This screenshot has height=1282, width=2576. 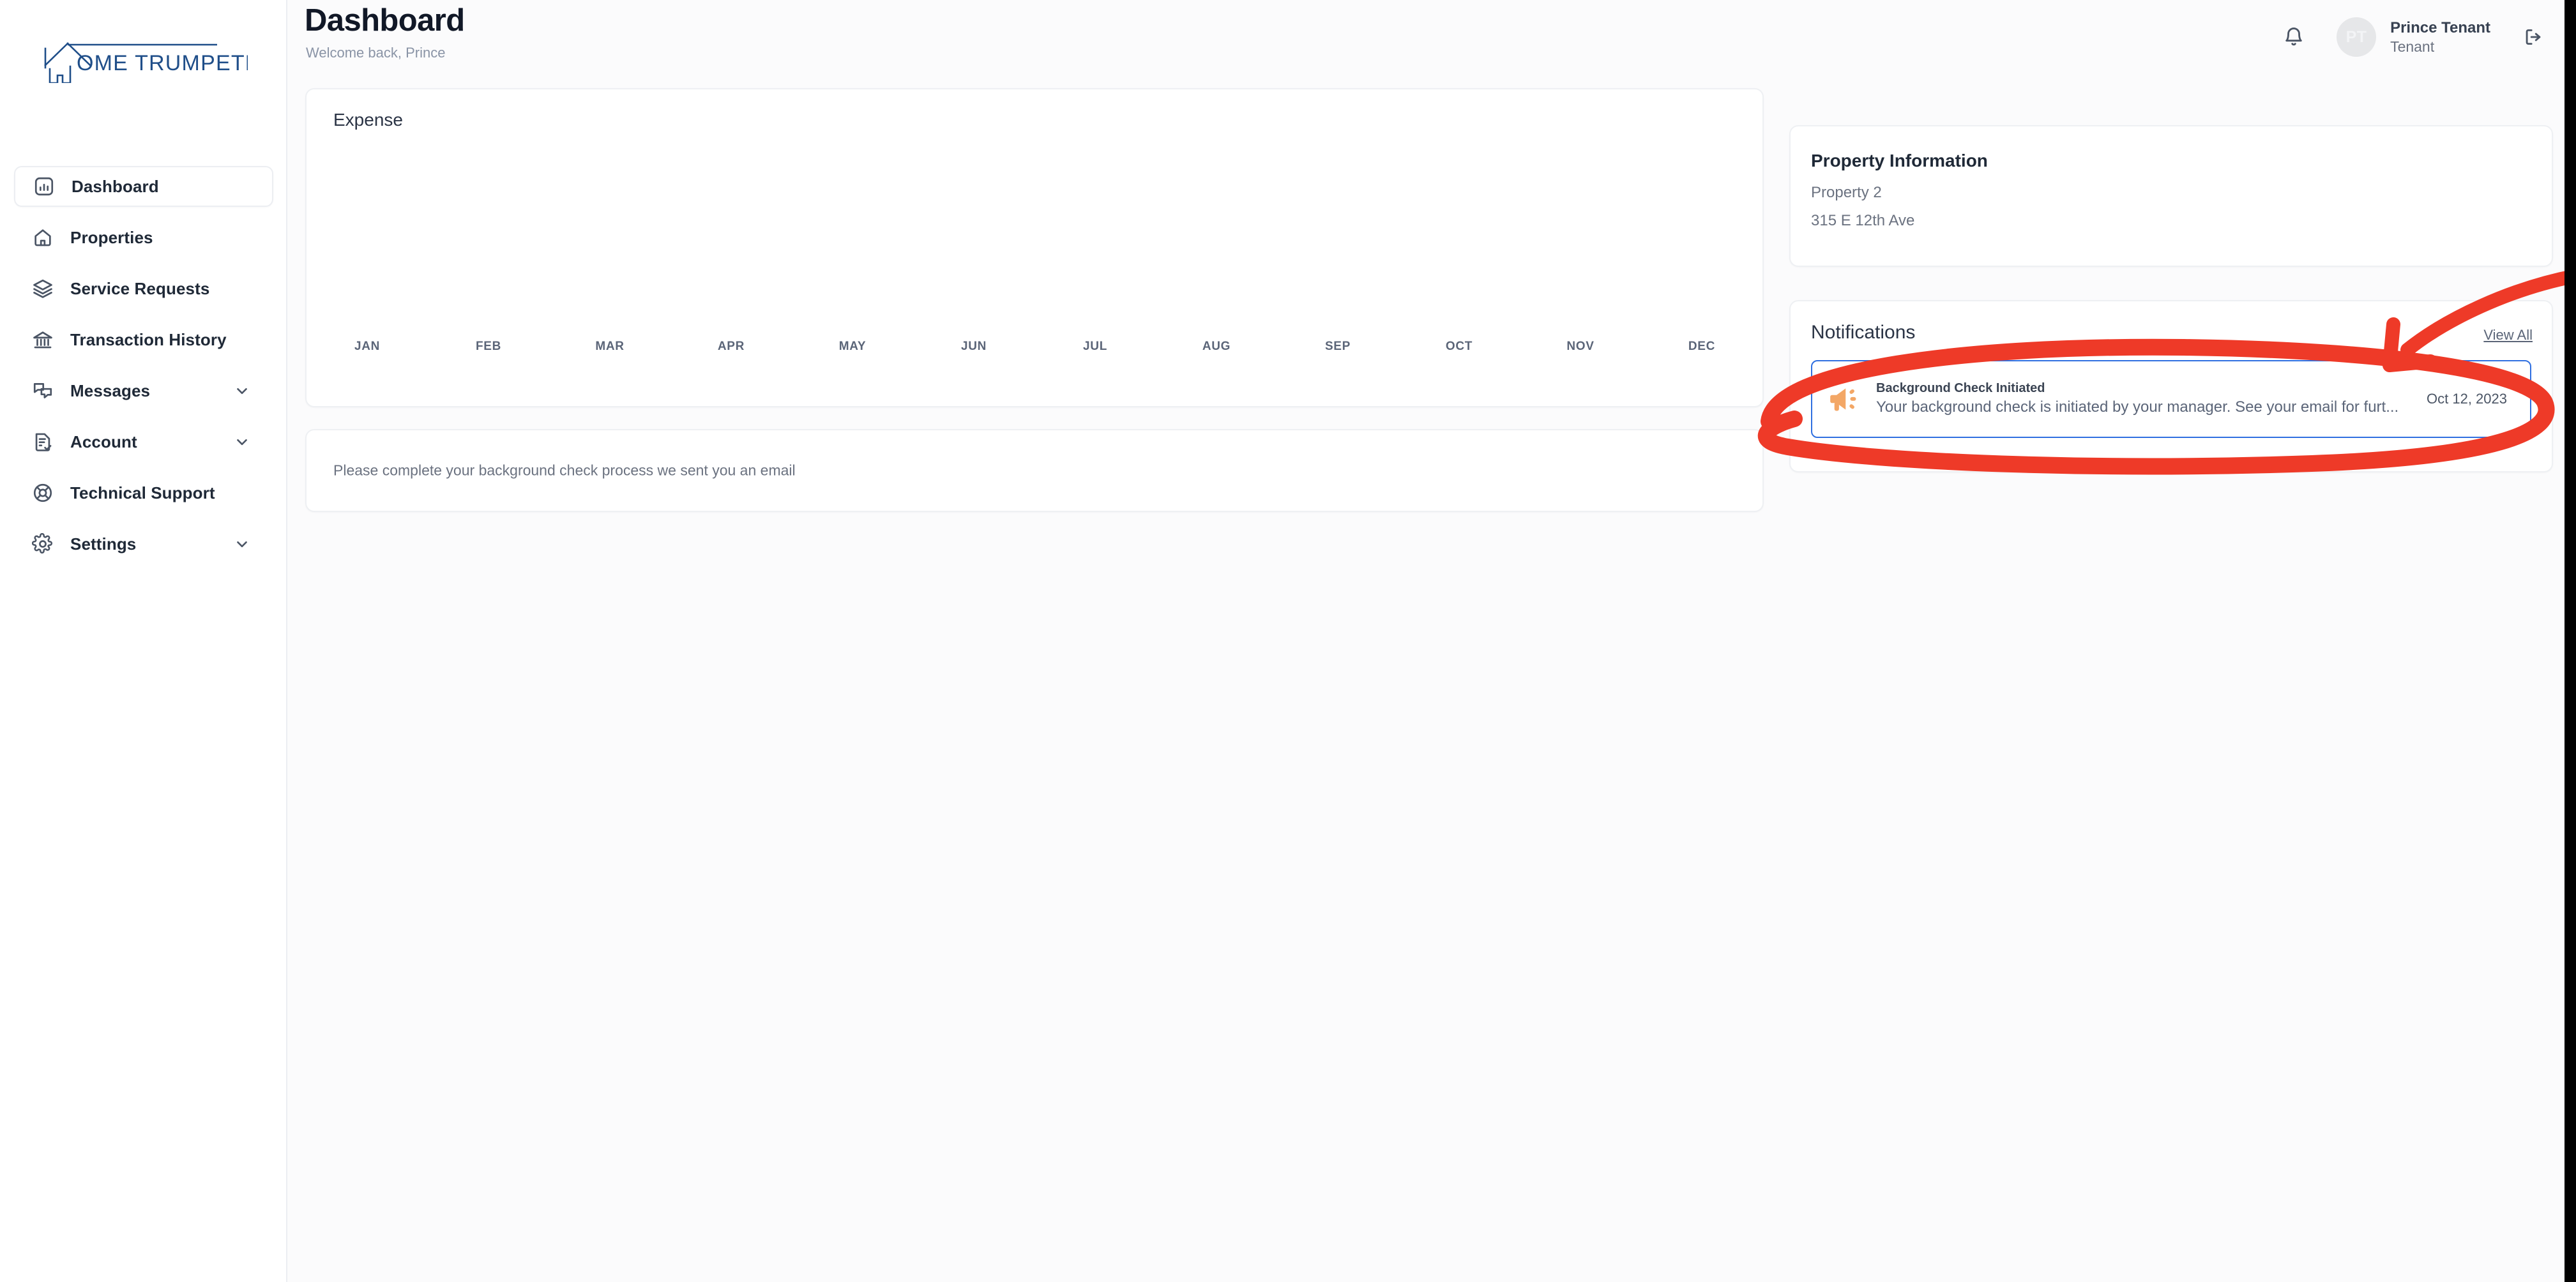 What do you see at coordinates (489, 347) in the screenshot?
I see `x-tick: FEB` at bounding box center [489, 347].